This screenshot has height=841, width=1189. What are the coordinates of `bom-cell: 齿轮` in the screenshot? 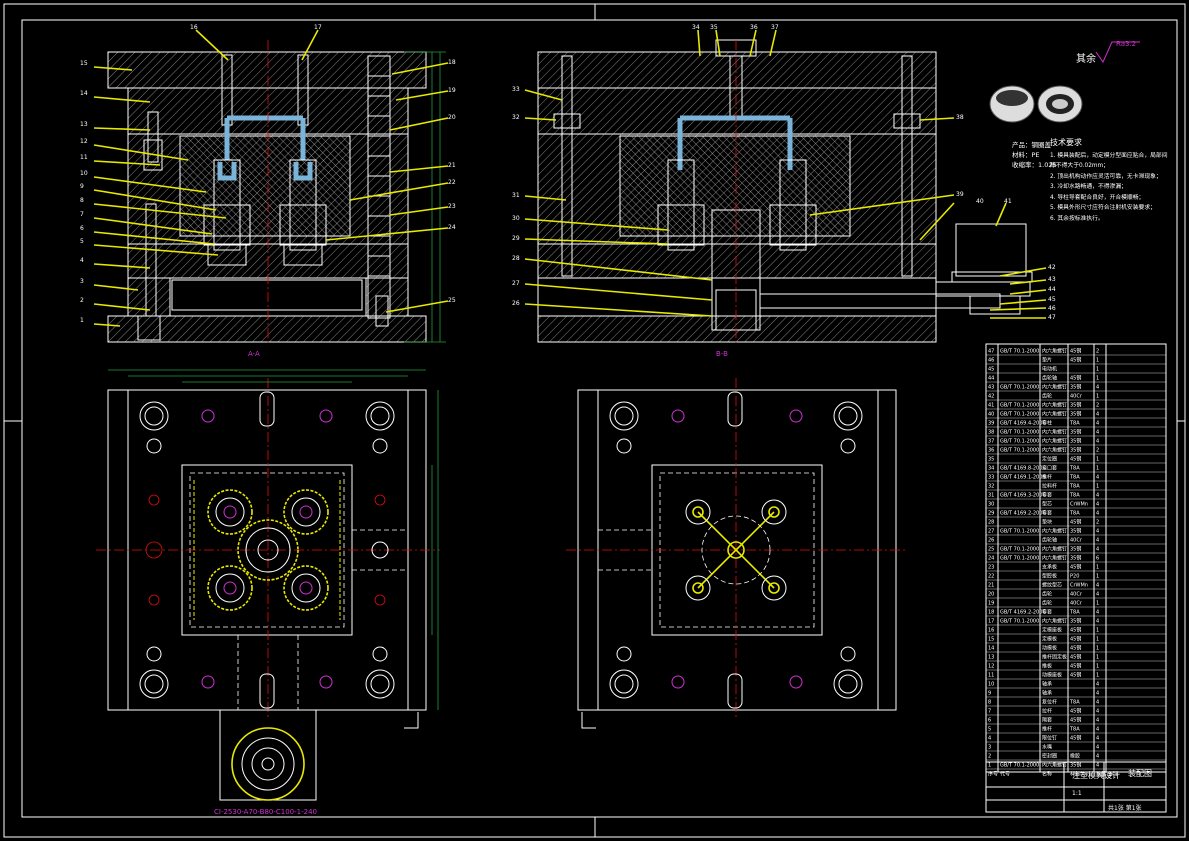 It's located at (1047, 594).